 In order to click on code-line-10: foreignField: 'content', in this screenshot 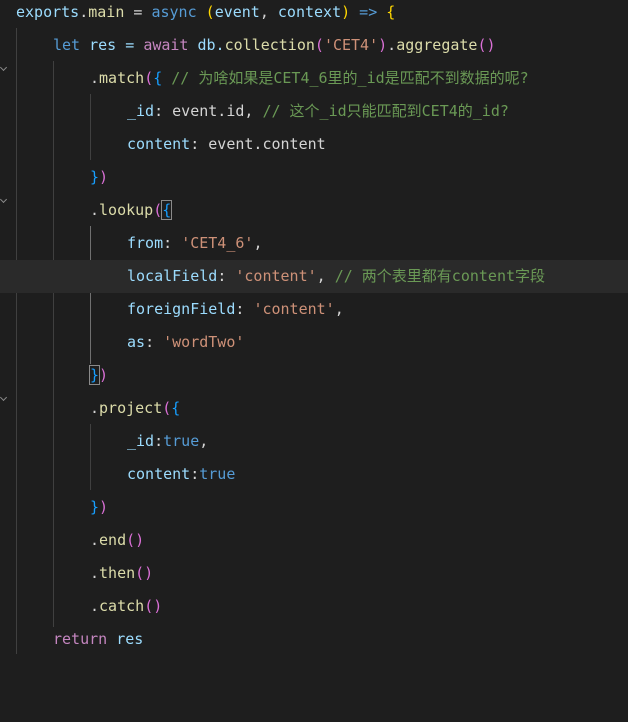, I will do `click(314, 309)`.